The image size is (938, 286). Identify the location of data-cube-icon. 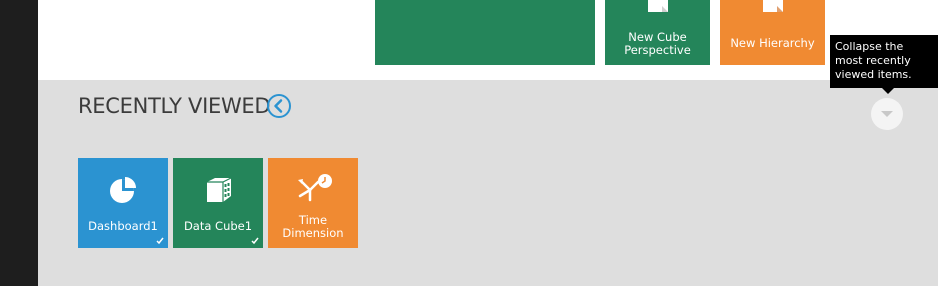
(219, 189).